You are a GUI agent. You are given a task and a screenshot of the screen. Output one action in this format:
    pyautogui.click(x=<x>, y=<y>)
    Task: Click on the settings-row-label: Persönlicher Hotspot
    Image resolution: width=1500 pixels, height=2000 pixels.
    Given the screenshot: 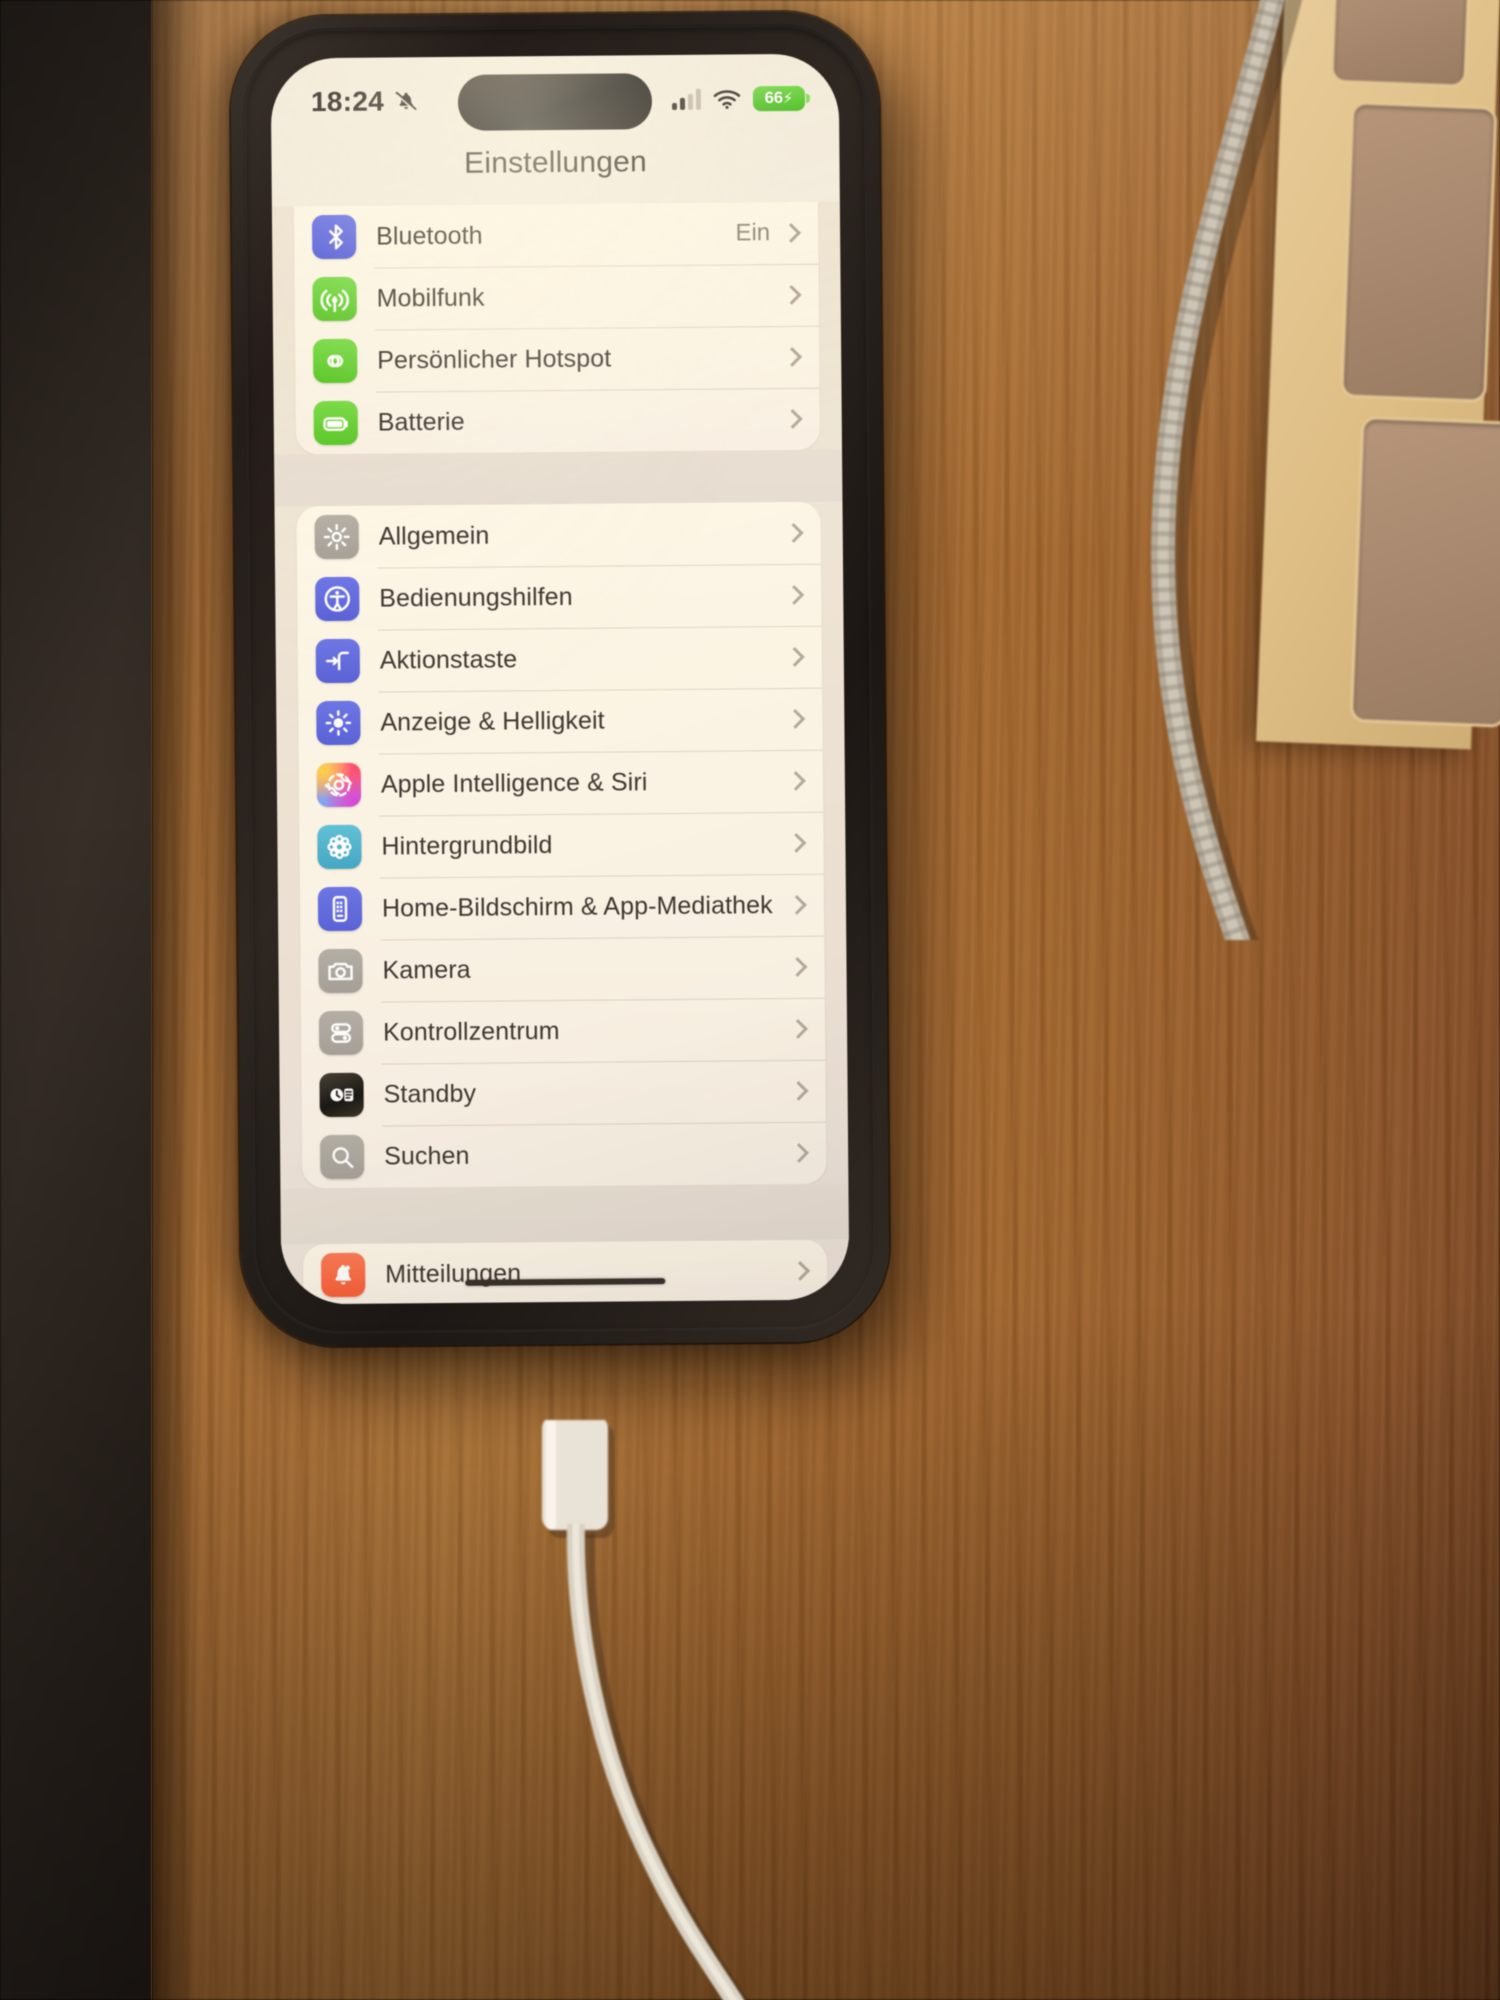 What is the action you would take?
    pyautogui.click(x=494, y=359)
    